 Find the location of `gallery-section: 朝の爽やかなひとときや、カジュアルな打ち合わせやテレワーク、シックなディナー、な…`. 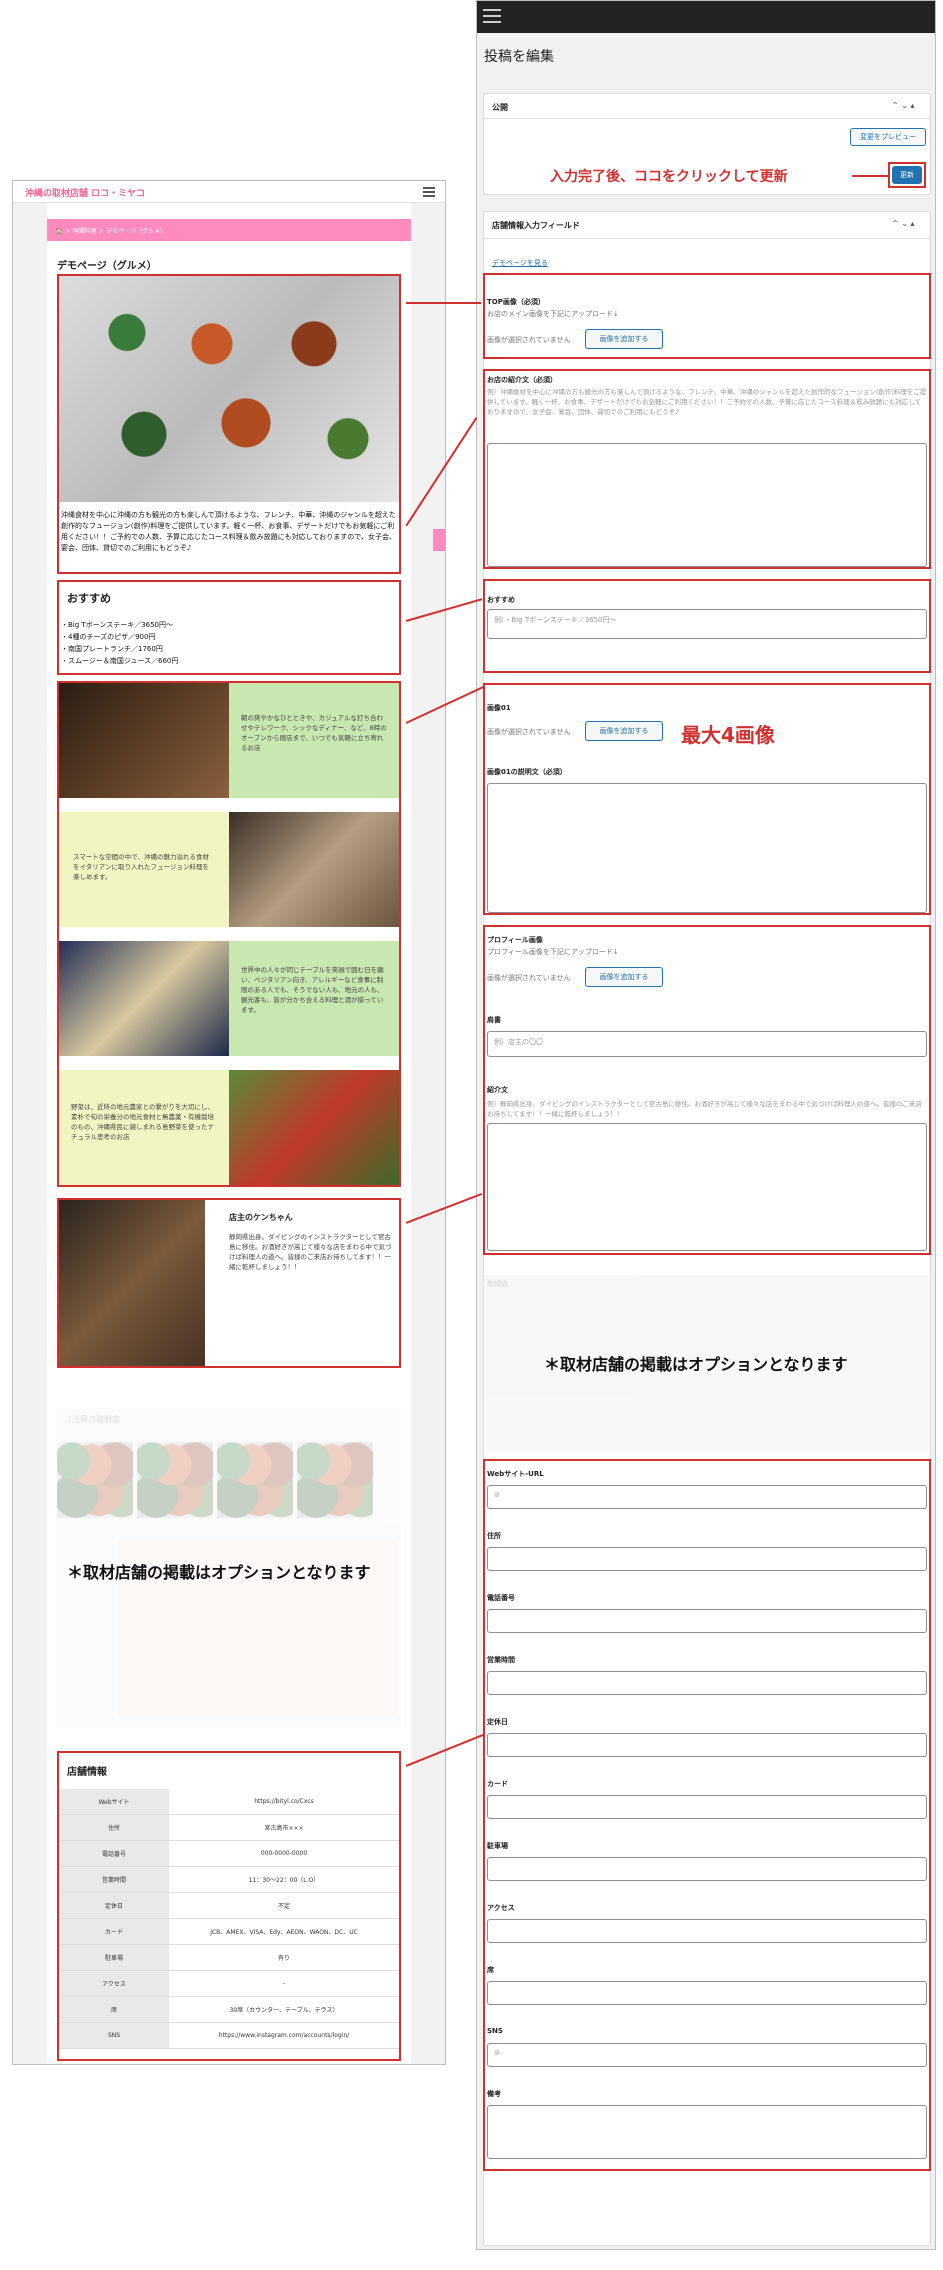

gallery-section: 朝の爽やかなひとときや、カジュアルな打ち合わせやテレワーク、シックなディナー、な… is located at coordinates (229, 934).